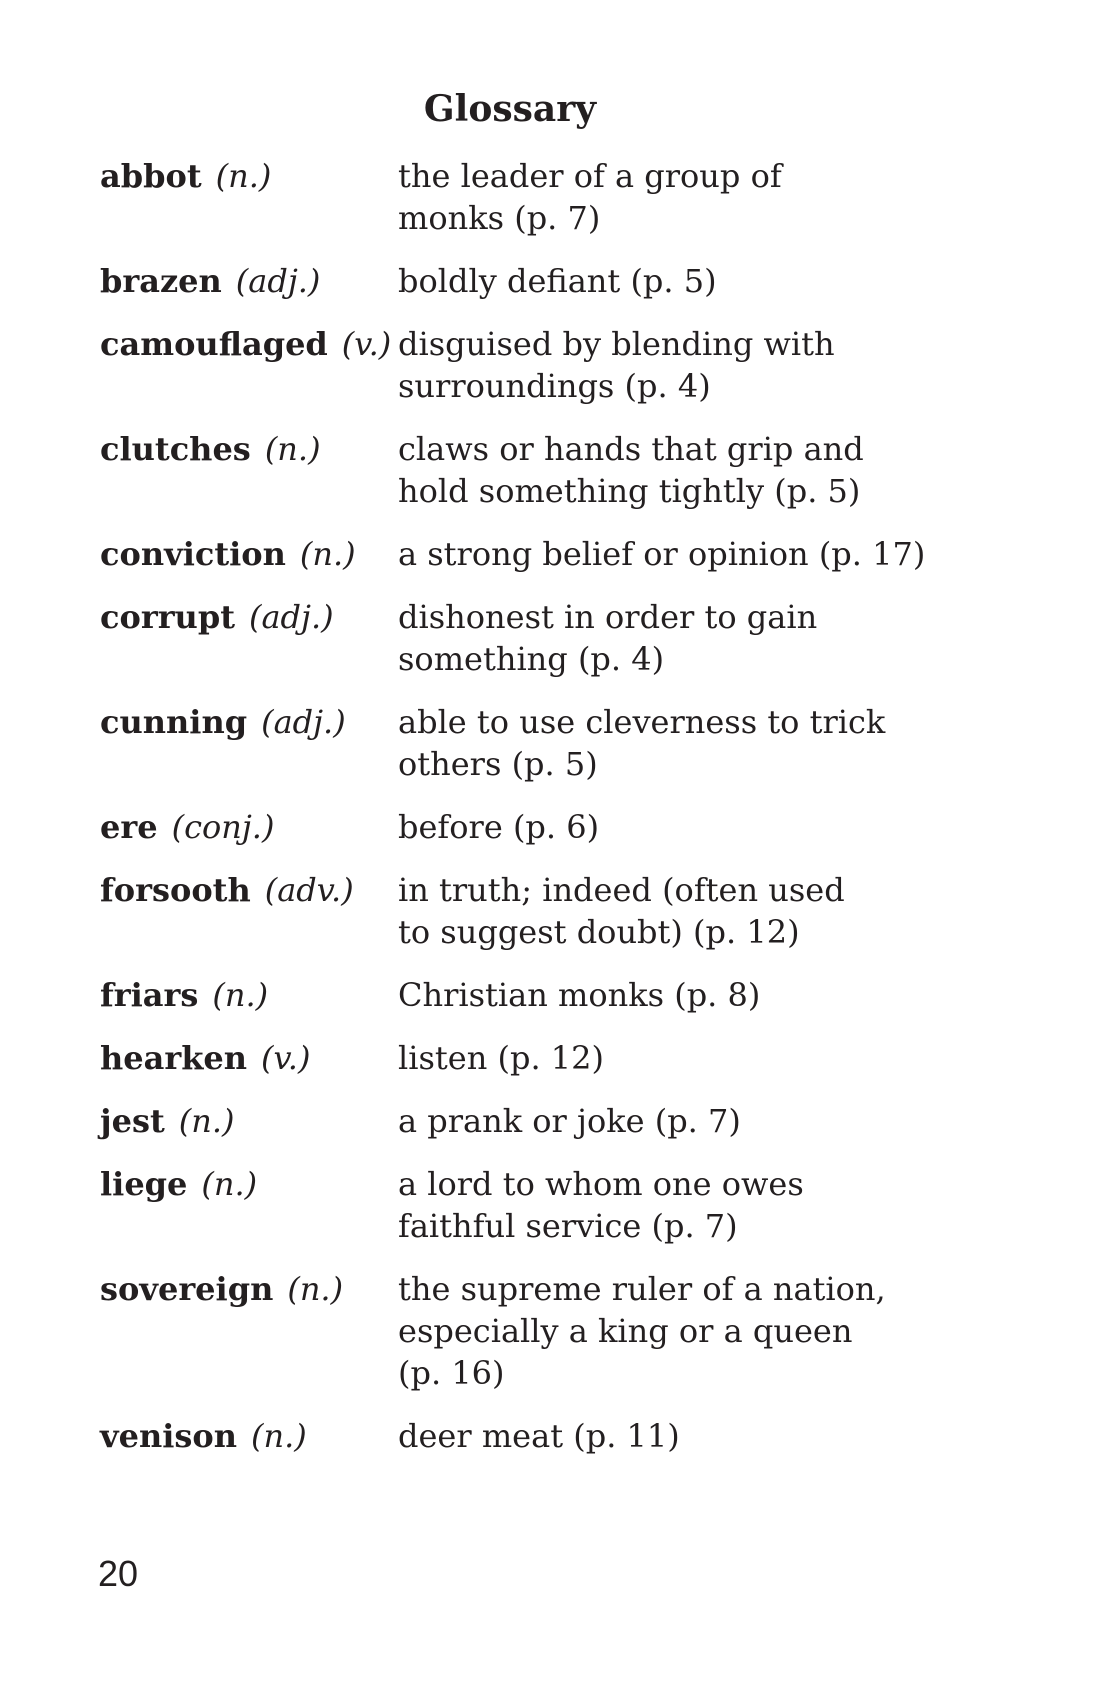 The width and height of the screenshot is (1100, 1700). Describe the element at coordinates (501, 1058) in the screenshot. I see `glossary-definition: listen (p. 12)` at that location.